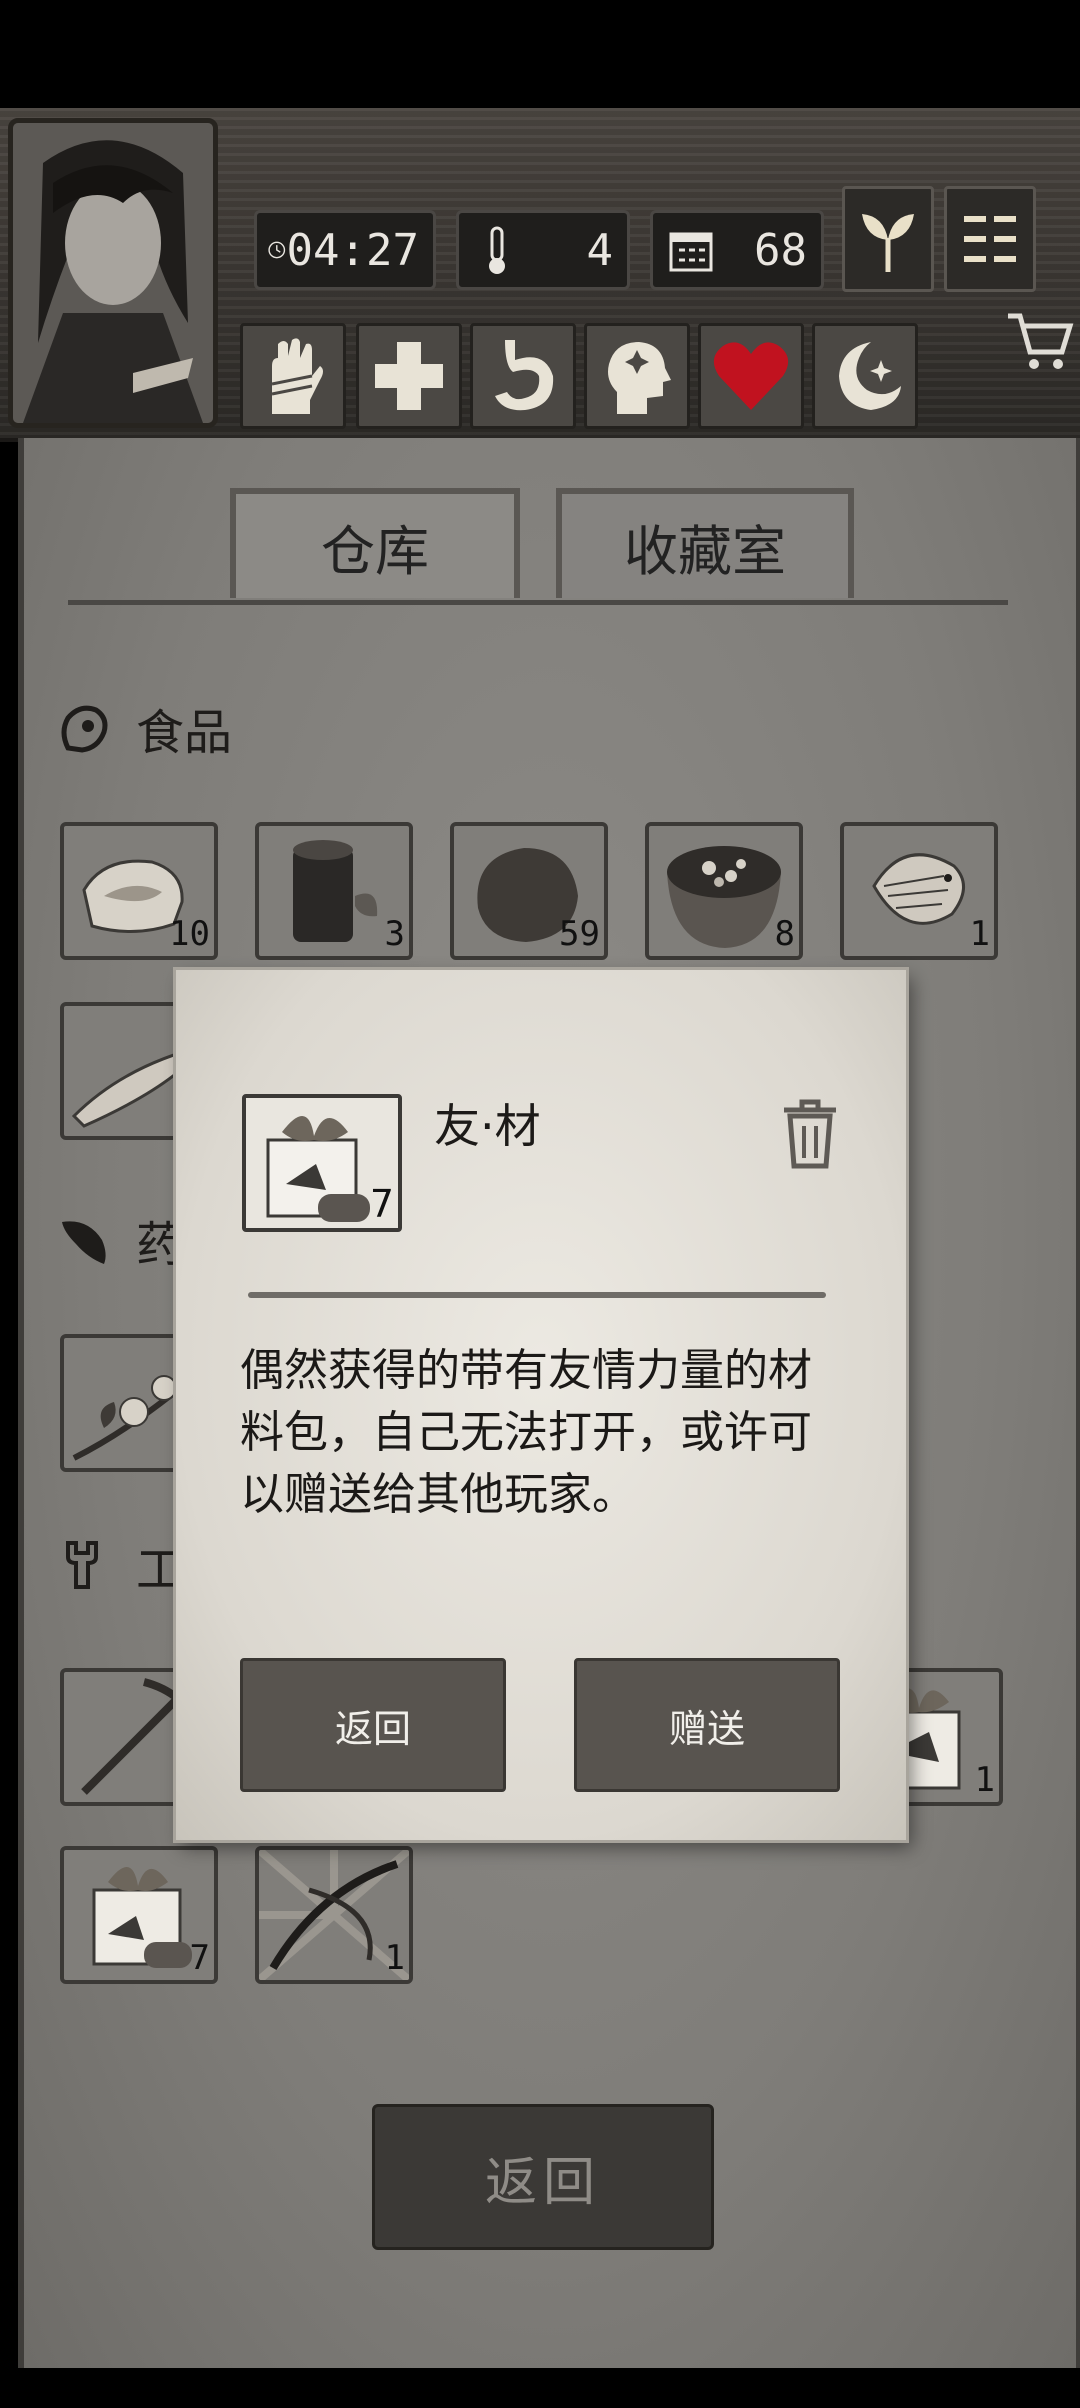 This screenshot has height=2408, width=1080. What do you see at coordinates (121, 1240) in the screenshot?
I see `section-medicine-header: 药` at bounding box center [121, 1240].